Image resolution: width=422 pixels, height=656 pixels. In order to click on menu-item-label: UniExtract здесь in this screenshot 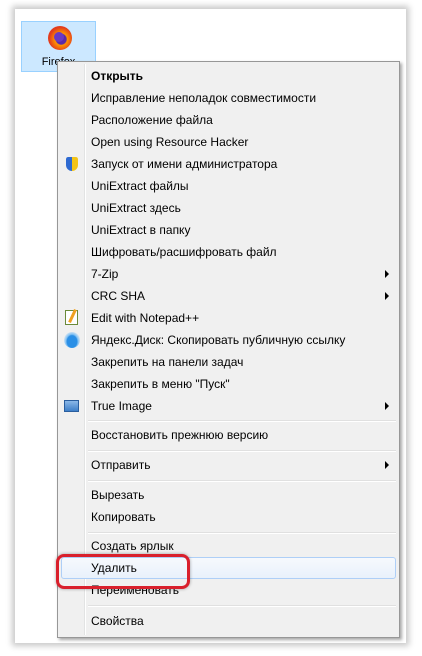, I will do `click(136, 208)`.